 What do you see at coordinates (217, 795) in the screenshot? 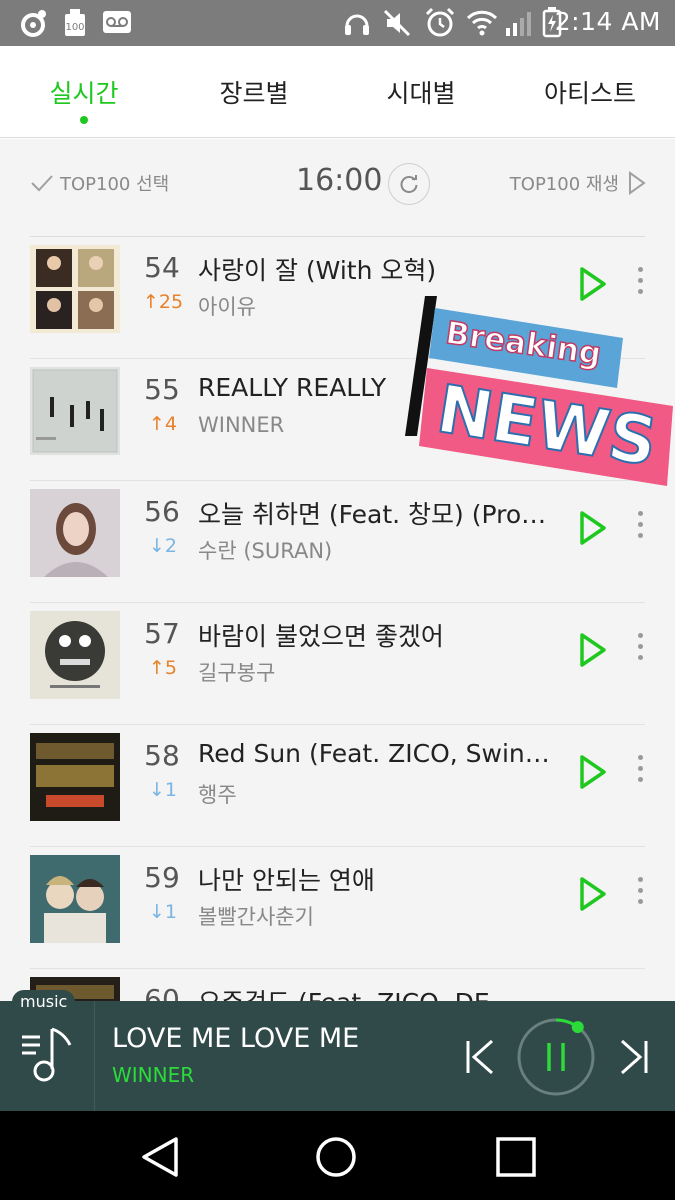
I see `song-artist: 행주` at bounding box center [217, 795].